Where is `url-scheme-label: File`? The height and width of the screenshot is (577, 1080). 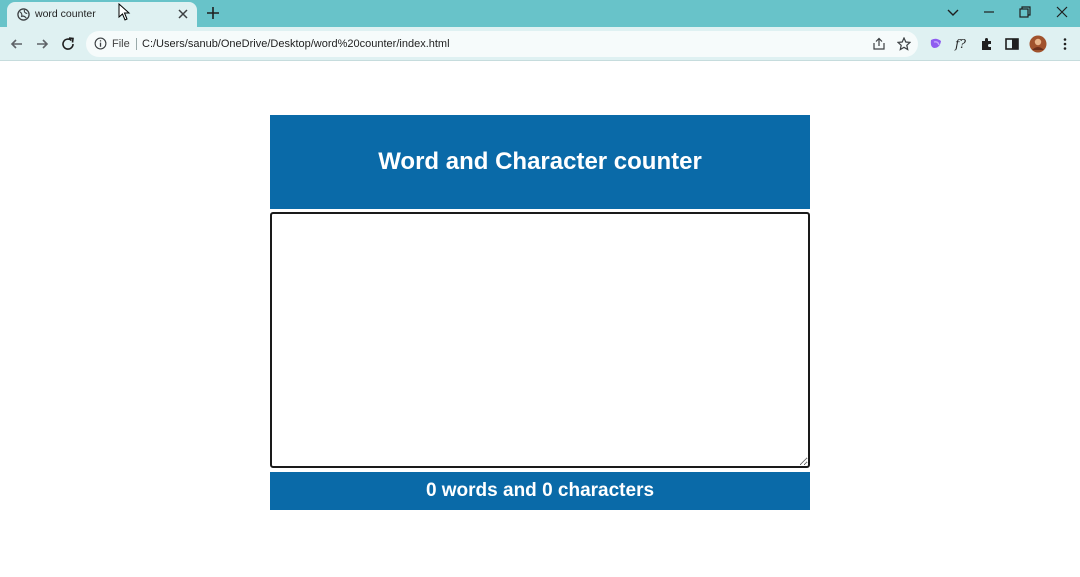 url-scheme-label: File is located at coordinates (121, 44).